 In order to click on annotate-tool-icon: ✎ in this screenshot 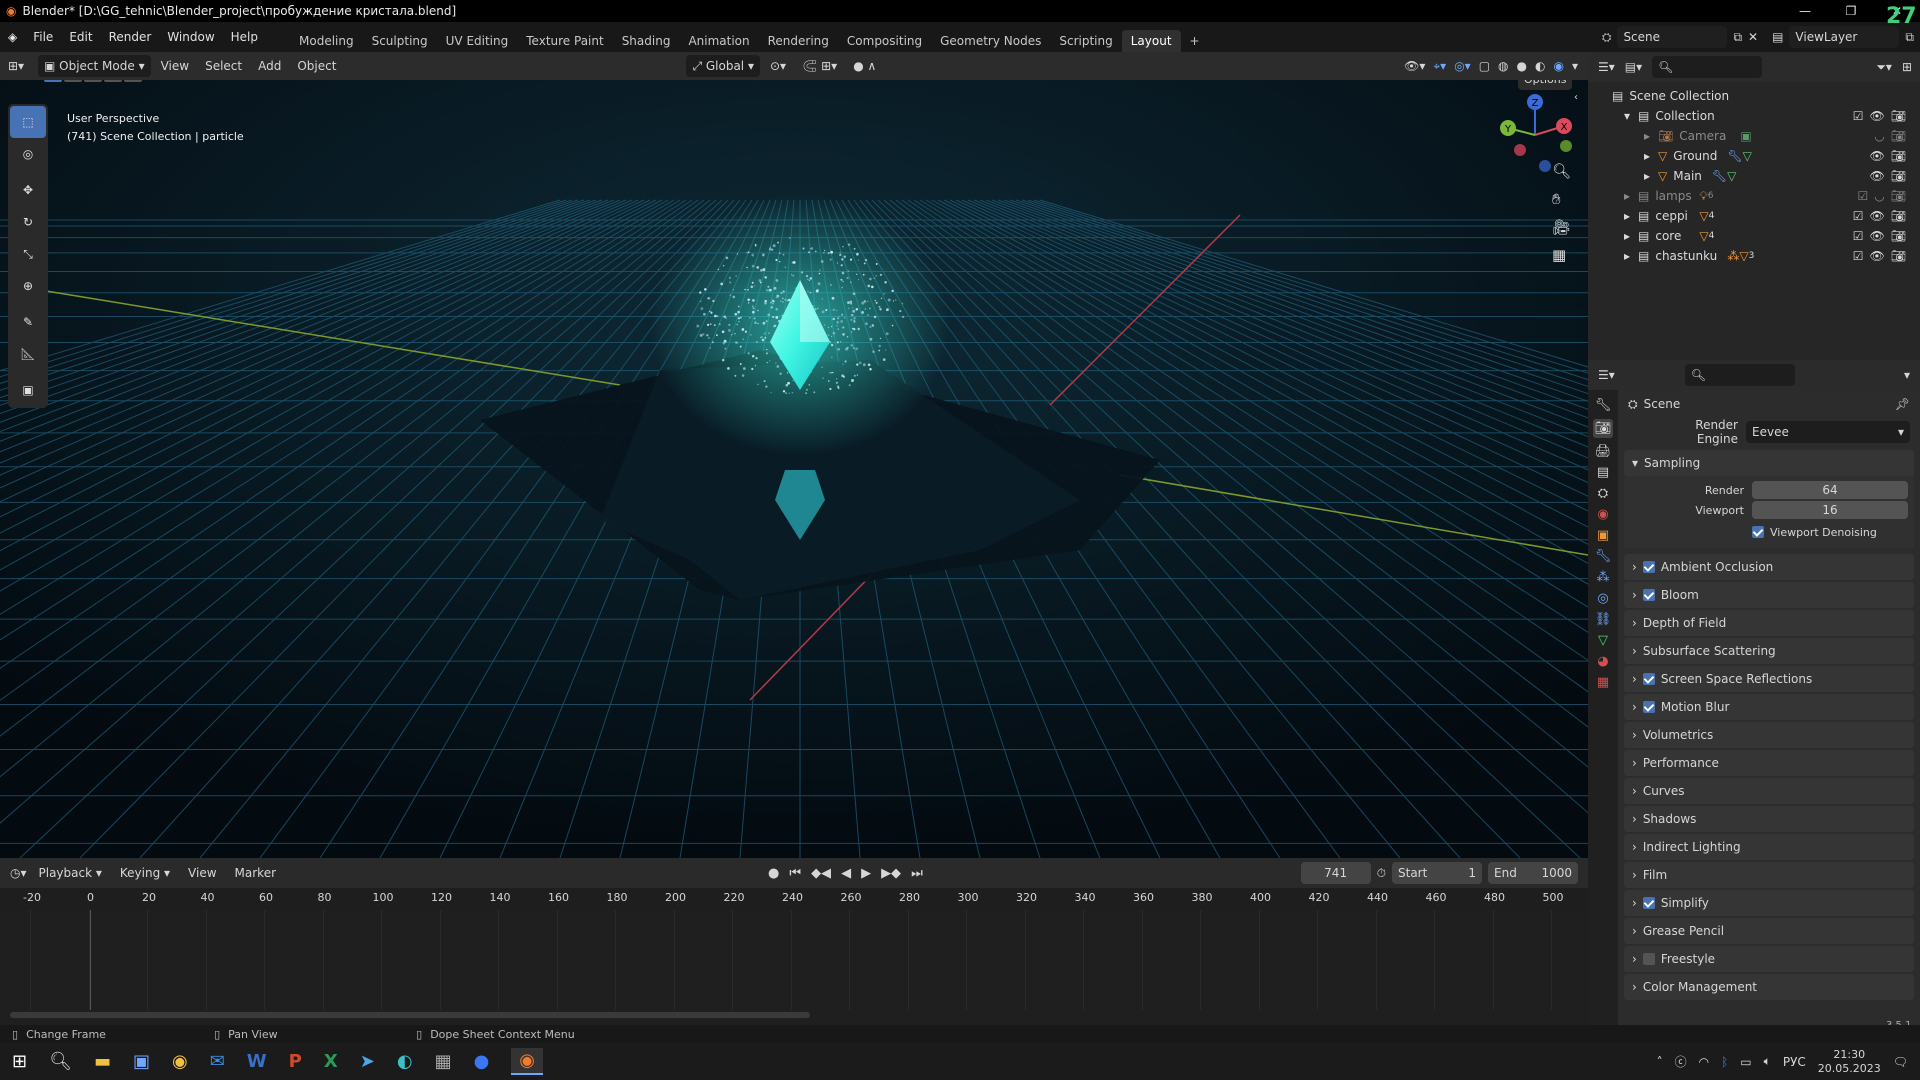, I will do `click(28, 322)`.